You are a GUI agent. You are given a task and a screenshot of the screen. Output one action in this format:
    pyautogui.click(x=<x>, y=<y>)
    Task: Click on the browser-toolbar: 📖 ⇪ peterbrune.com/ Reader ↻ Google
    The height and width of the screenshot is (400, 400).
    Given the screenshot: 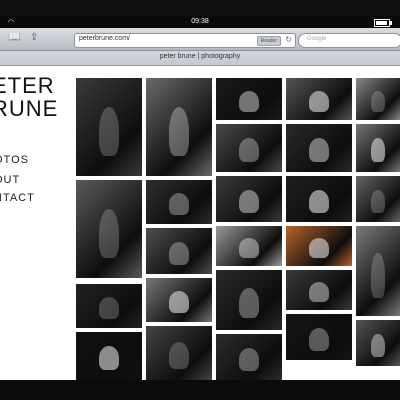 What is the action you would take?
    pyautogui.click(x=200, y=39)
    